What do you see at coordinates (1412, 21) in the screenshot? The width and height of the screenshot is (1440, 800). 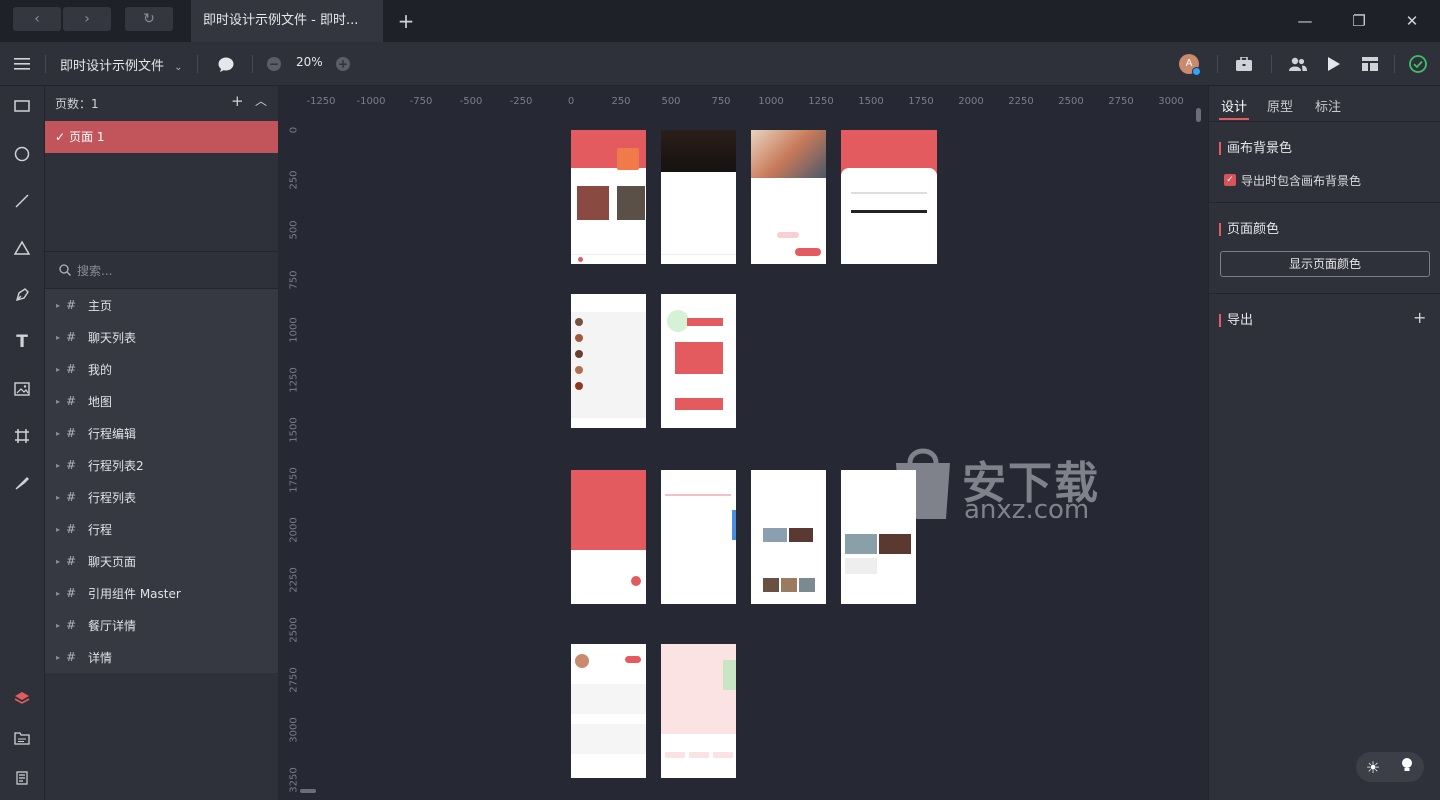 I see `close-button: ✕` at bounding box center [1412, 21].